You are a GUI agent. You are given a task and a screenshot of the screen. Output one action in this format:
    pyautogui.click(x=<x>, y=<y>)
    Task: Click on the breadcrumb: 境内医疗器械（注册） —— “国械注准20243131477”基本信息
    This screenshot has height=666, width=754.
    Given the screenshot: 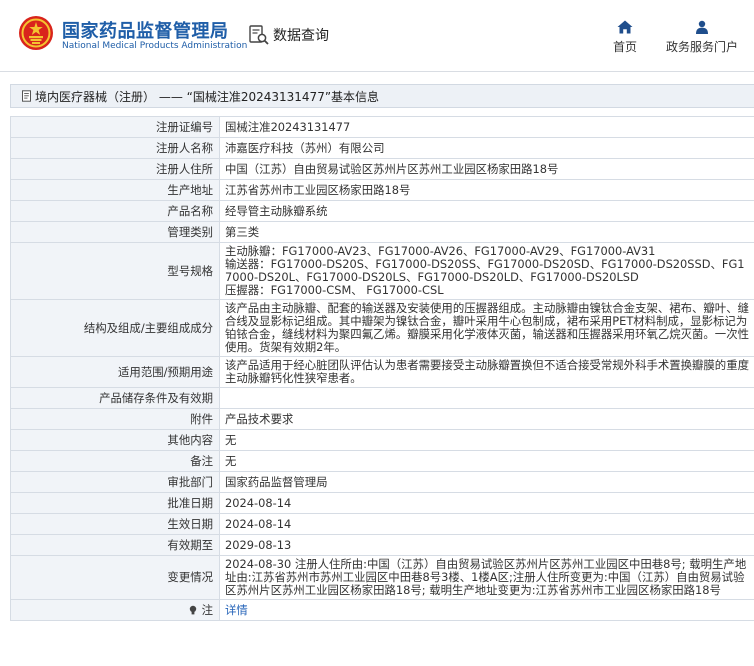 What is the action you would take?
    pyautogui.click(x=382, y=96)
    